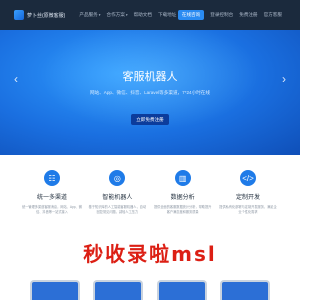  I want to click on online-consult-button: 在线咨询, so click(191, 15).